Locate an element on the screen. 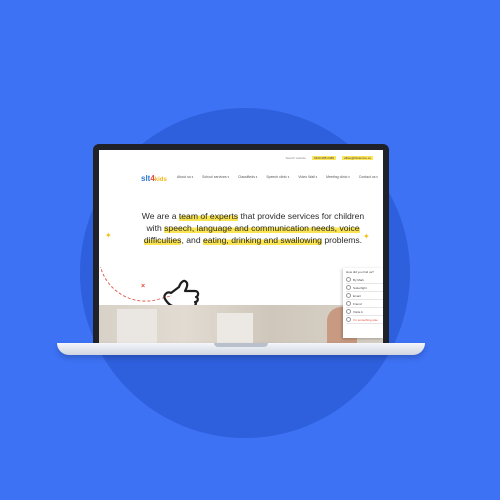  nav-item-school-services: School services is located at coordinates (215, 177).